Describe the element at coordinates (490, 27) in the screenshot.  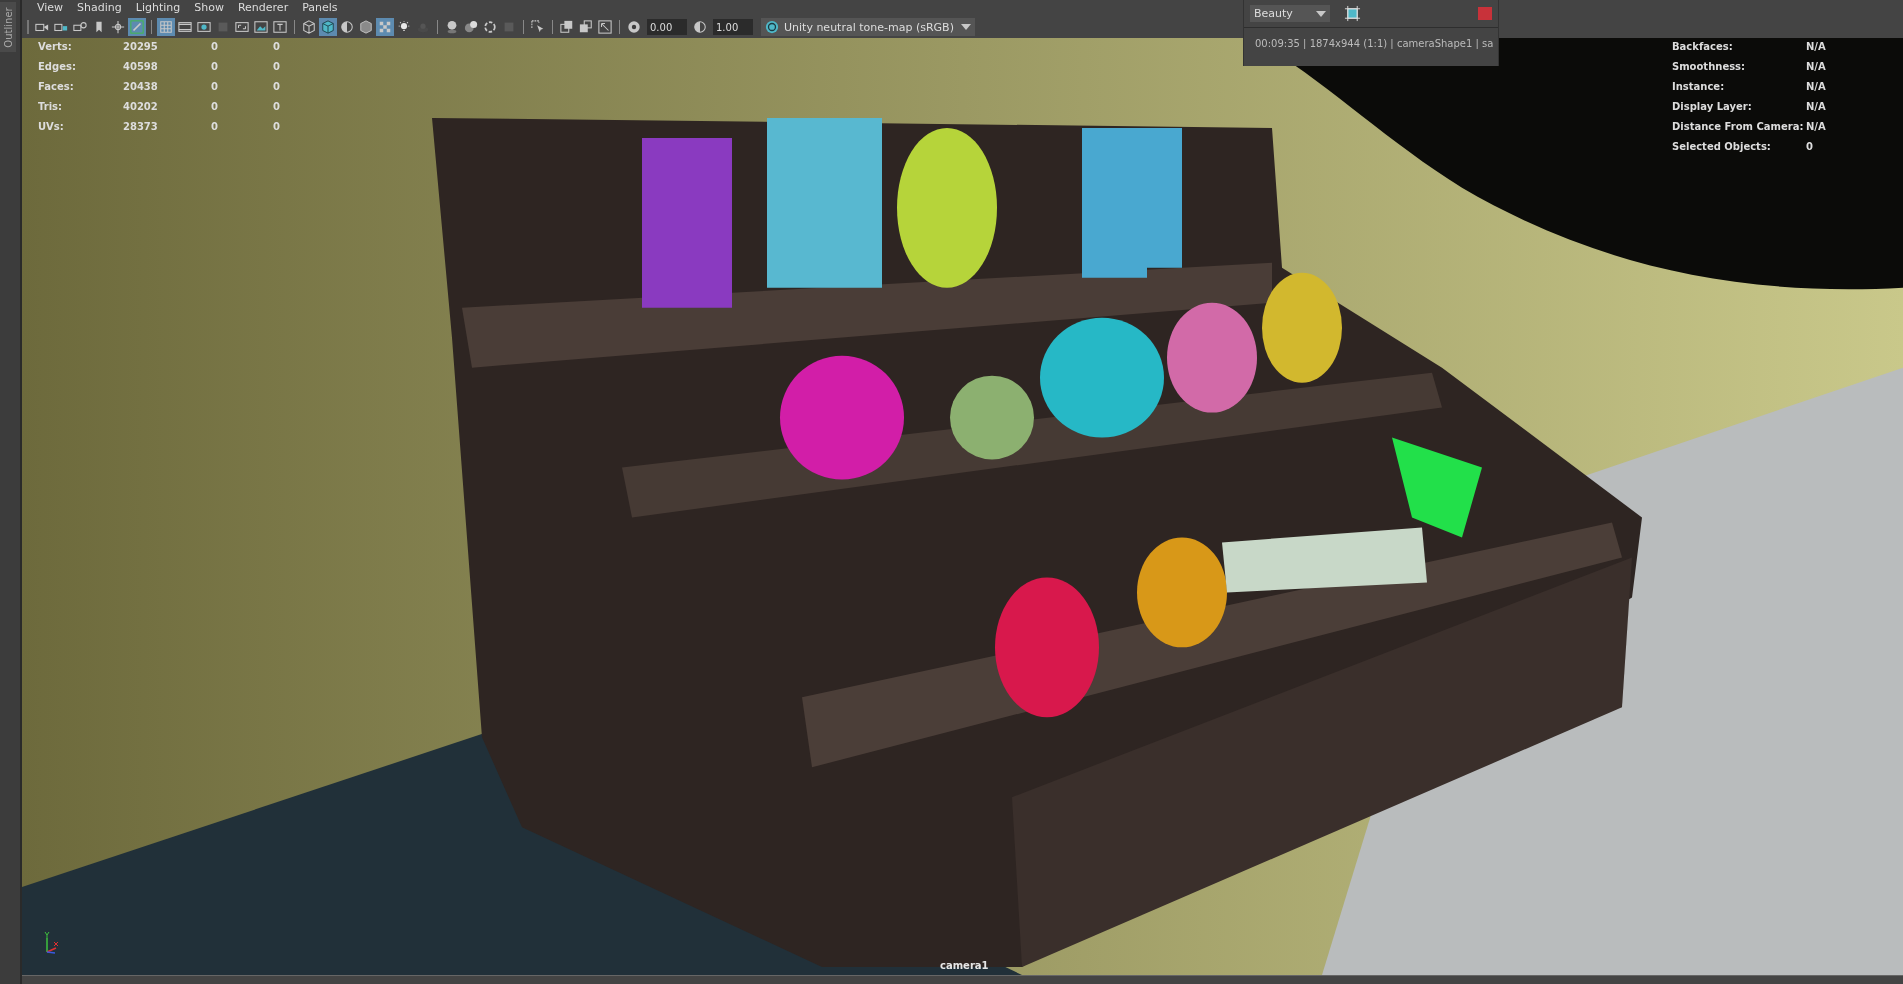
I see `ring-icon` at that location.